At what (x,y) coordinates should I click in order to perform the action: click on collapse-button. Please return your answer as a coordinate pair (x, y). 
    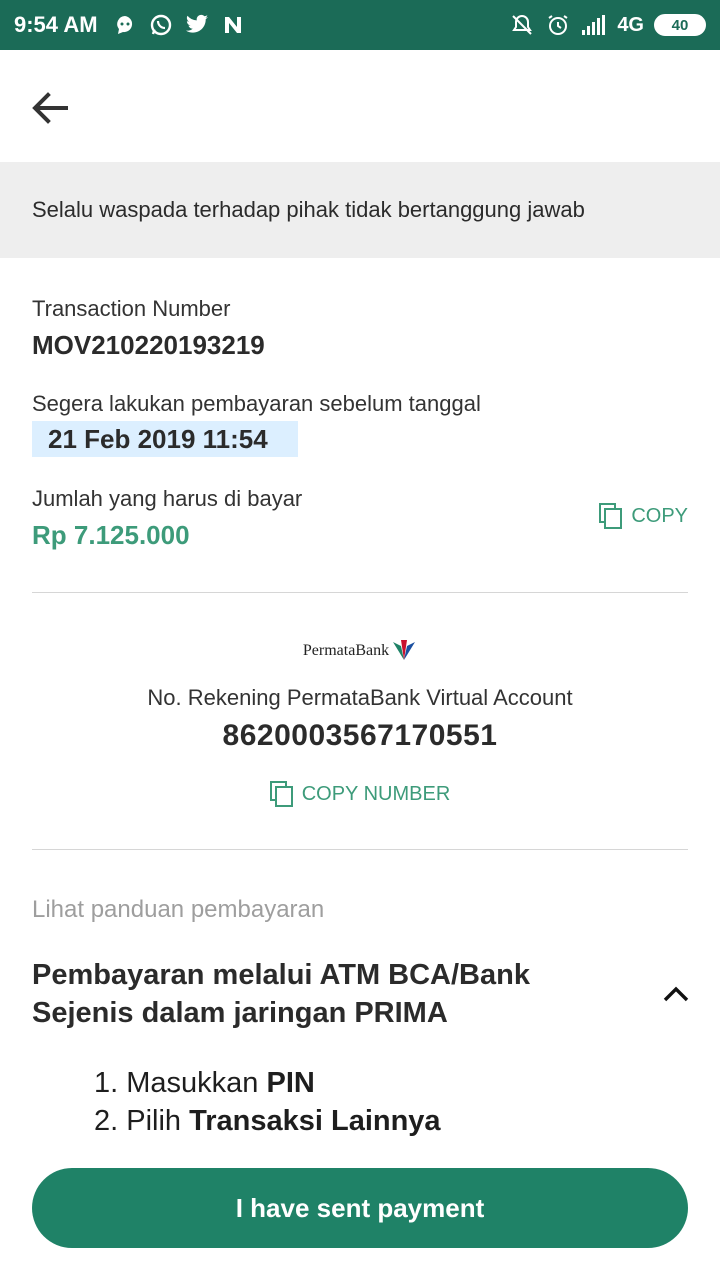
    Looking at the image, I should click on (676, 994).